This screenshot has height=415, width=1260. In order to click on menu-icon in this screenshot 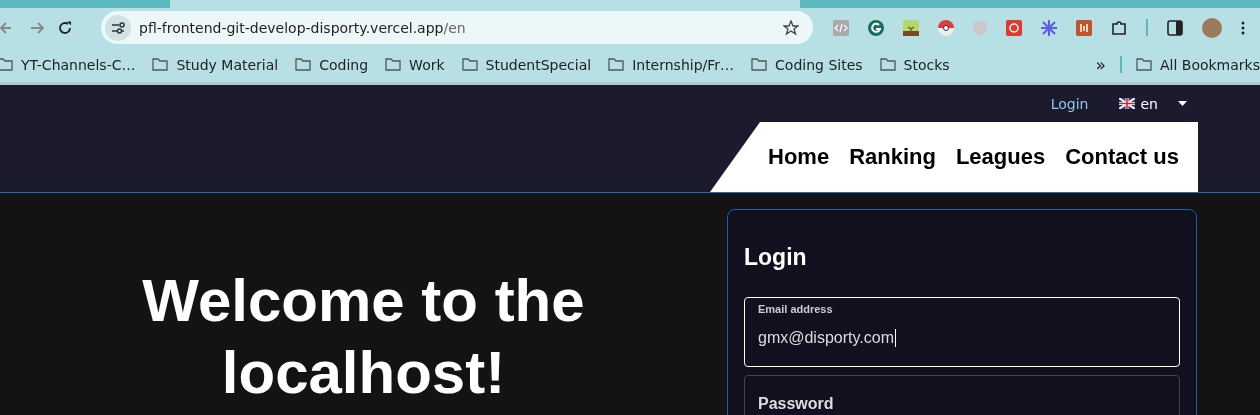, I will do `click(1243, 27)`.